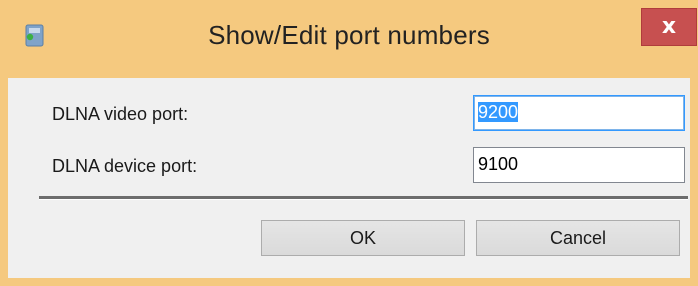 Image resolution: width=698 pixels, height=286 pixels. Describe the element at coordinates (498, 112) in the screenshot. I see `video-port-value: 9200` at that location.